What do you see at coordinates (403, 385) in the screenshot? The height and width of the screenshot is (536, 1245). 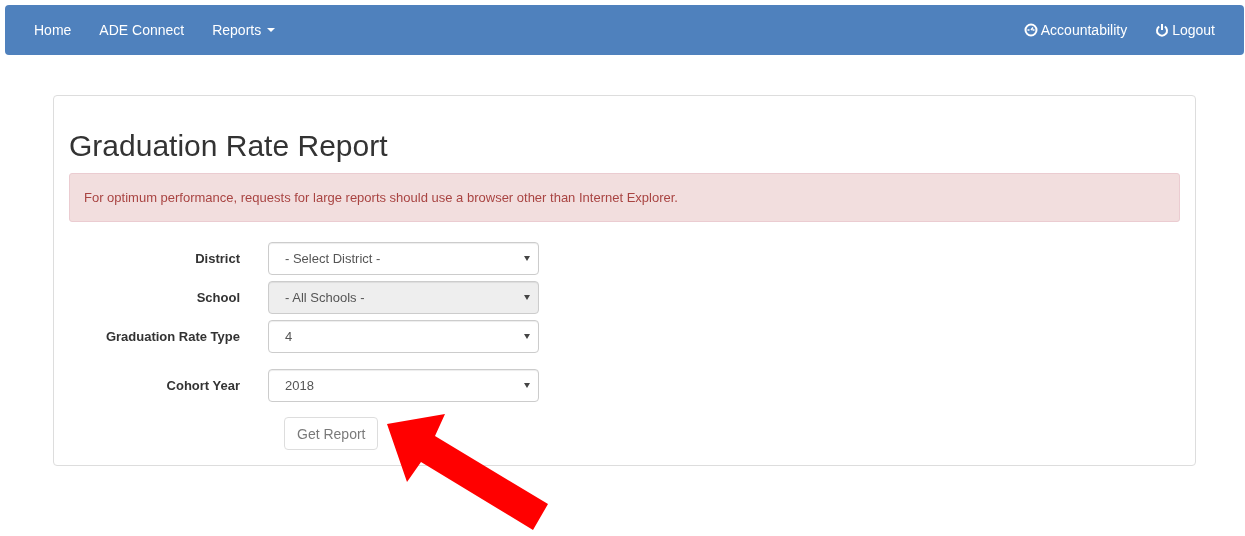 I see `select-field: 2018` at bounding box center [403, 385].